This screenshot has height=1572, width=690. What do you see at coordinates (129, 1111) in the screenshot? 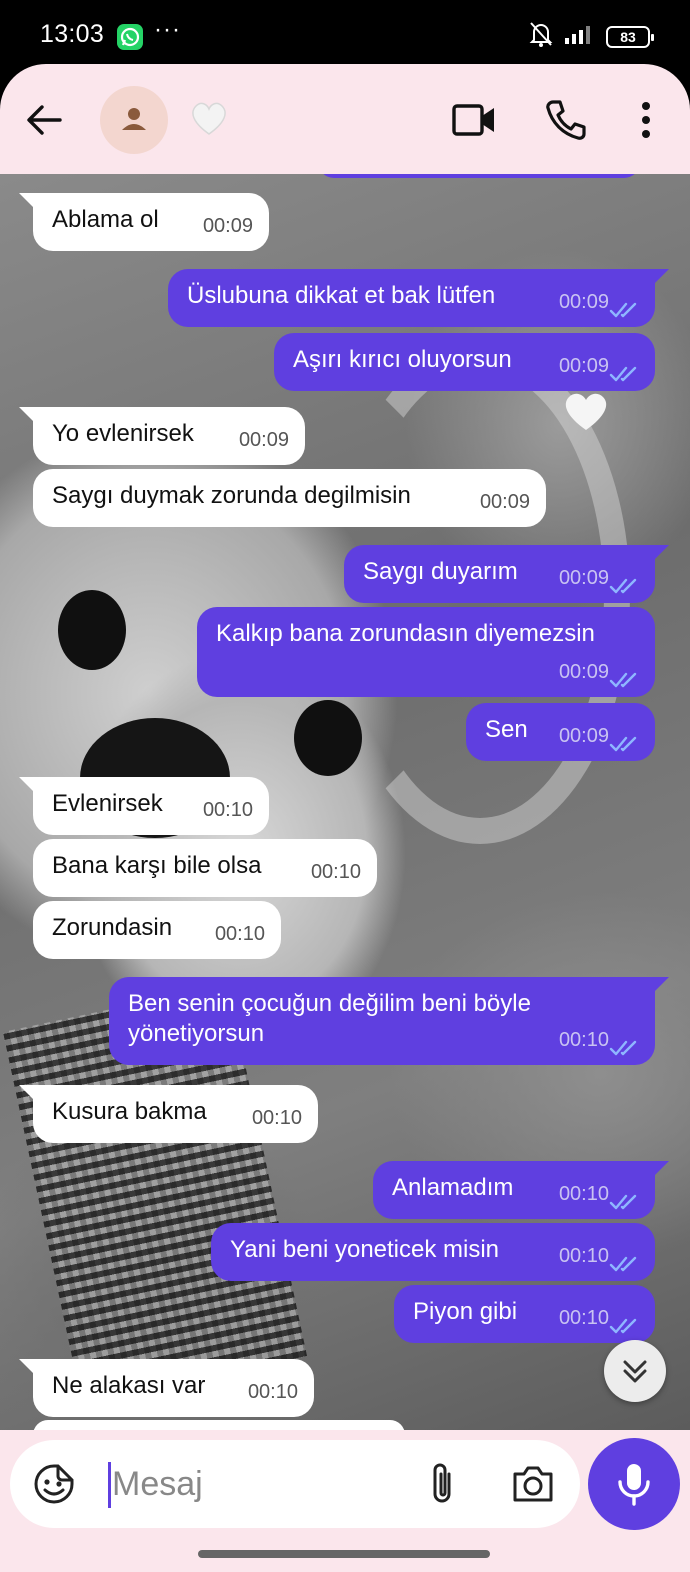
I see `message-text: Kusura bakma` at bounding box center [129, 1111].